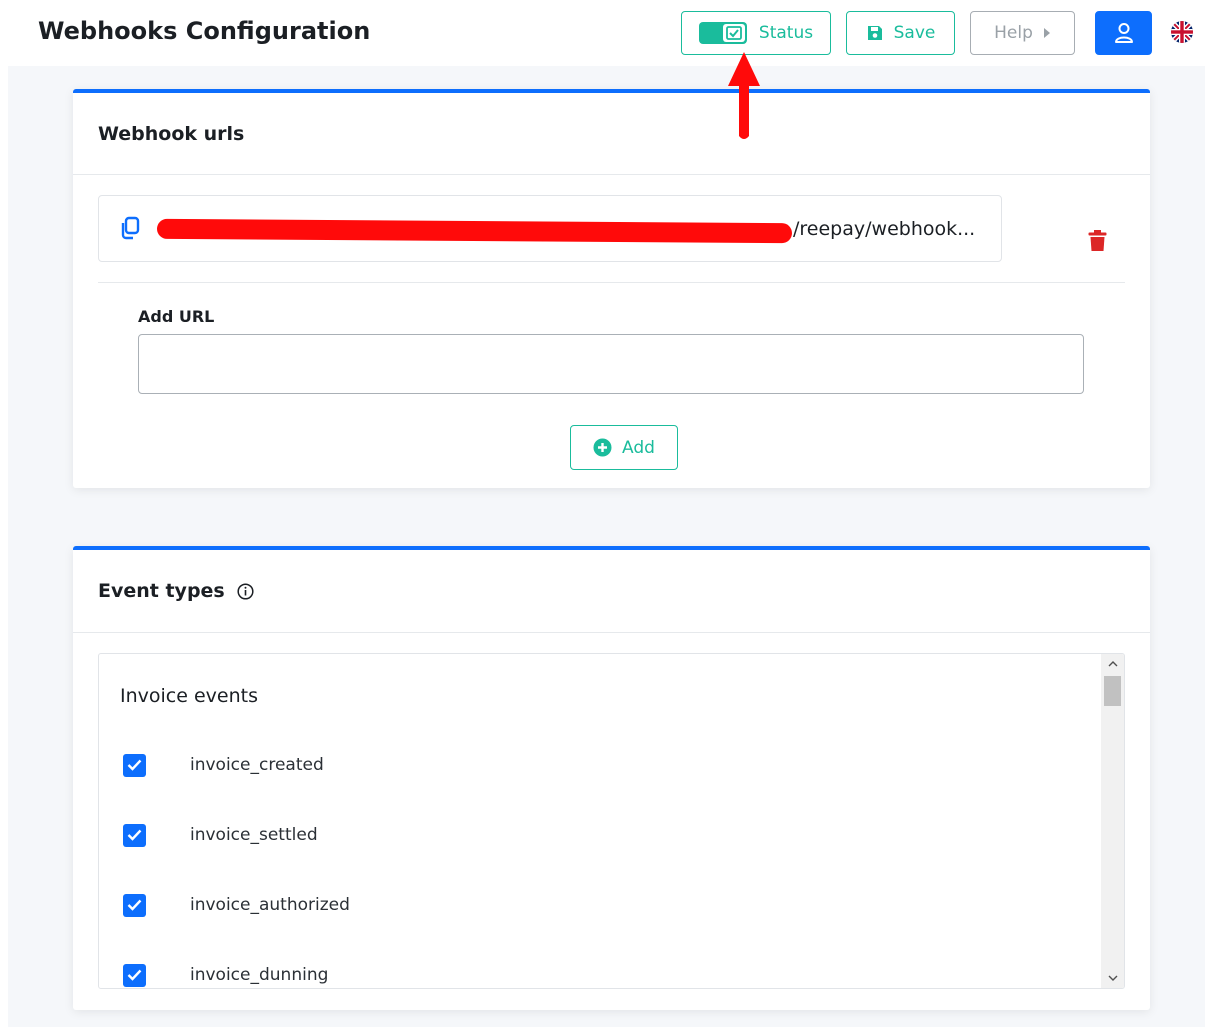 The image size is (1205, 1027). I want to click on event-item: invoice_settled, so click(220, 835).